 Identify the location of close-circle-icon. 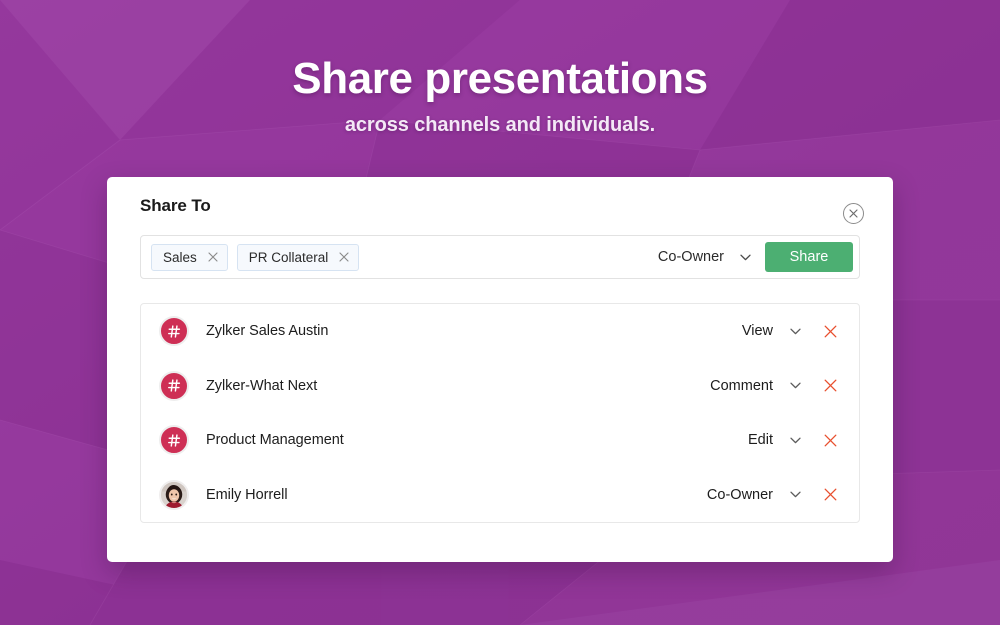
(853, 213).